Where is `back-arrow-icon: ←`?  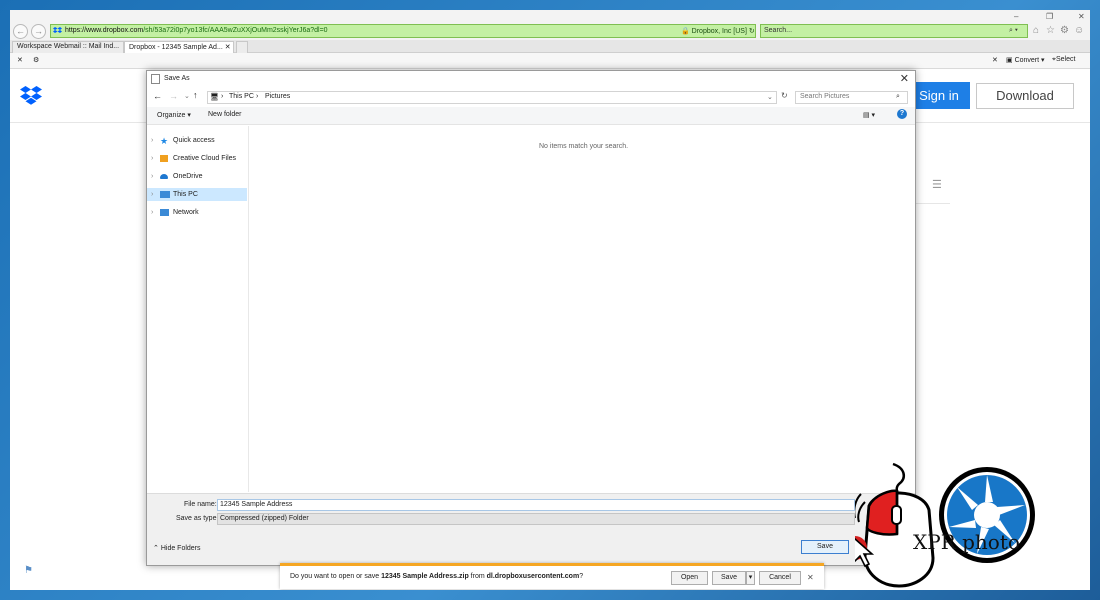 back-arrow-icon: ← is located at coordinates (157, 96).